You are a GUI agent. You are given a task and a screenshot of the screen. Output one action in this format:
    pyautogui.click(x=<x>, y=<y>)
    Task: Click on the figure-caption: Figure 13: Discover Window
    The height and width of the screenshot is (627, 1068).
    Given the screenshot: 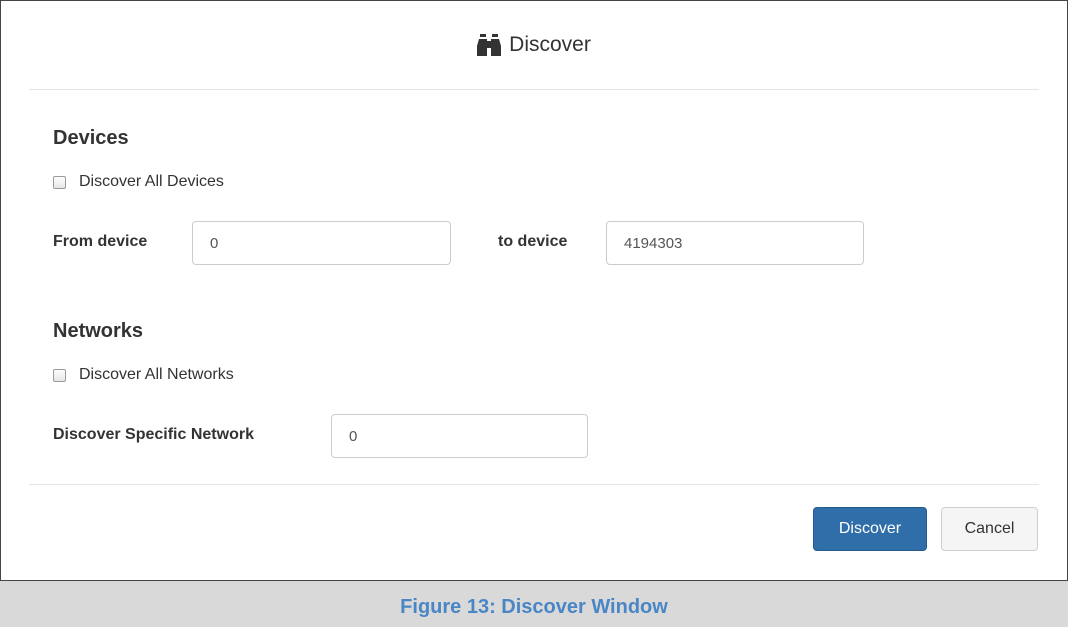 What is the action you would take?
    pyautogui.click(x=534, y=603)
    